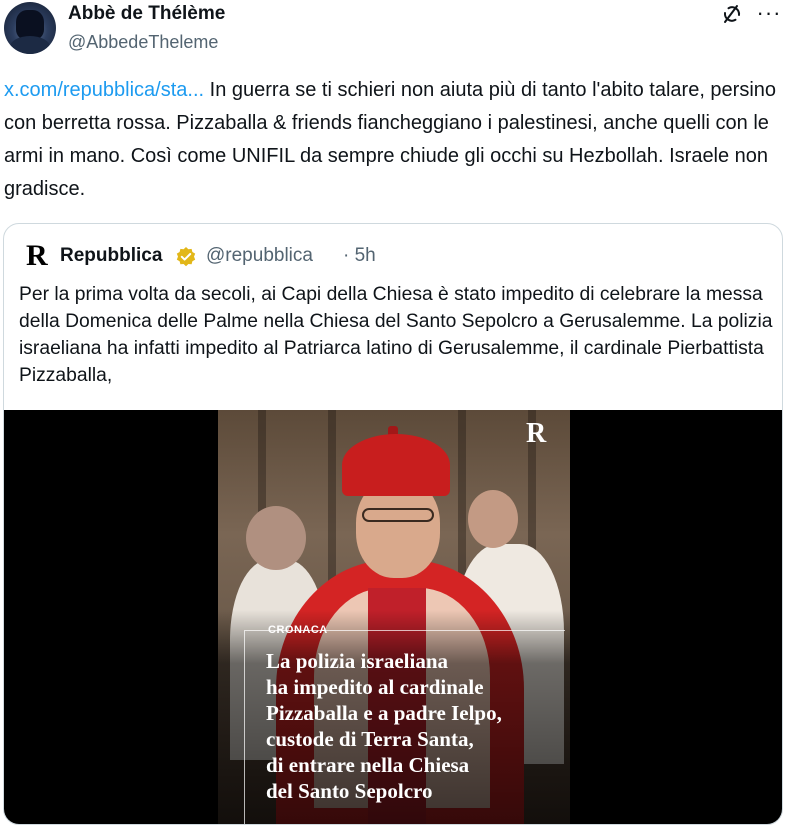 Image resolution: width=812 pixels, height=825 pixels. What do you see at coordinates (398, 515) in the screenshot?
I see `cardinal-glasses` at bounding box center [398, 515].